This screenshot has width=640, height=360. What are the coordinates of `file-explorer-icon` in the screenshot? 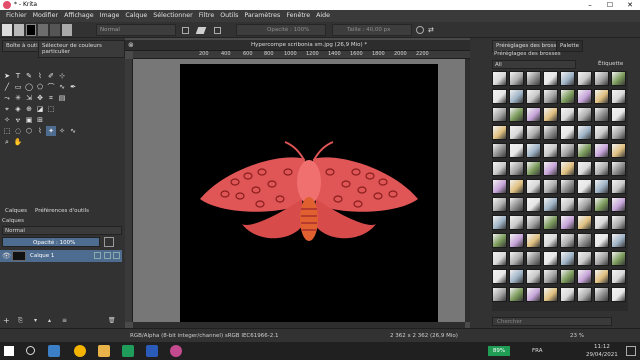 It's located at (104, 351).